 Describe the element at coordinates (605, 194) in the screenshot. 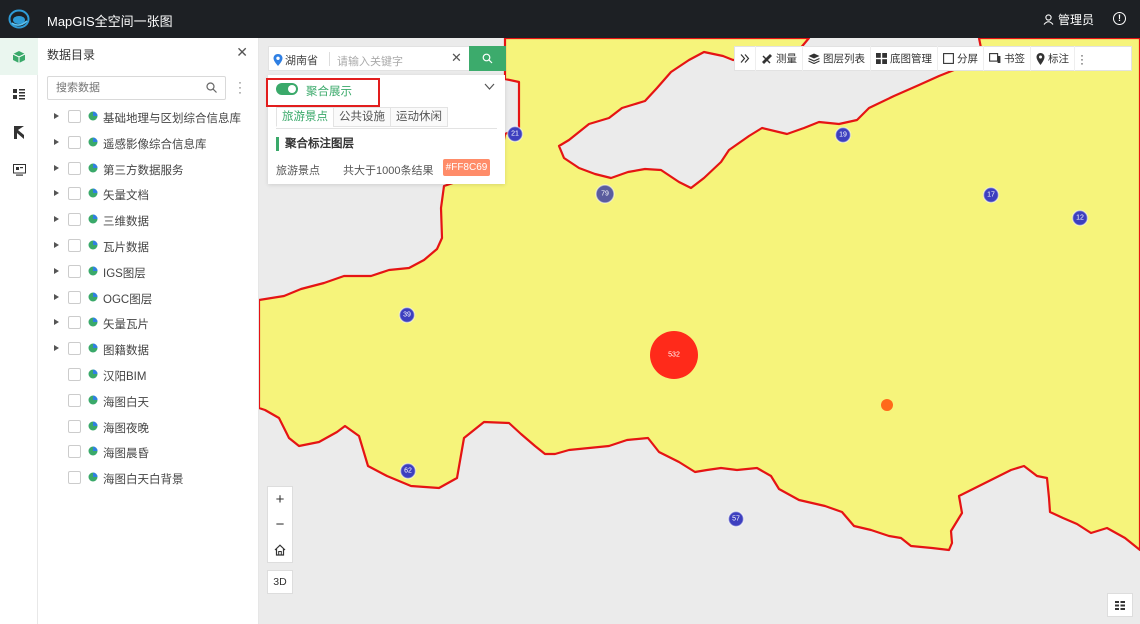

I see `cluster-marker: 79` at that location.